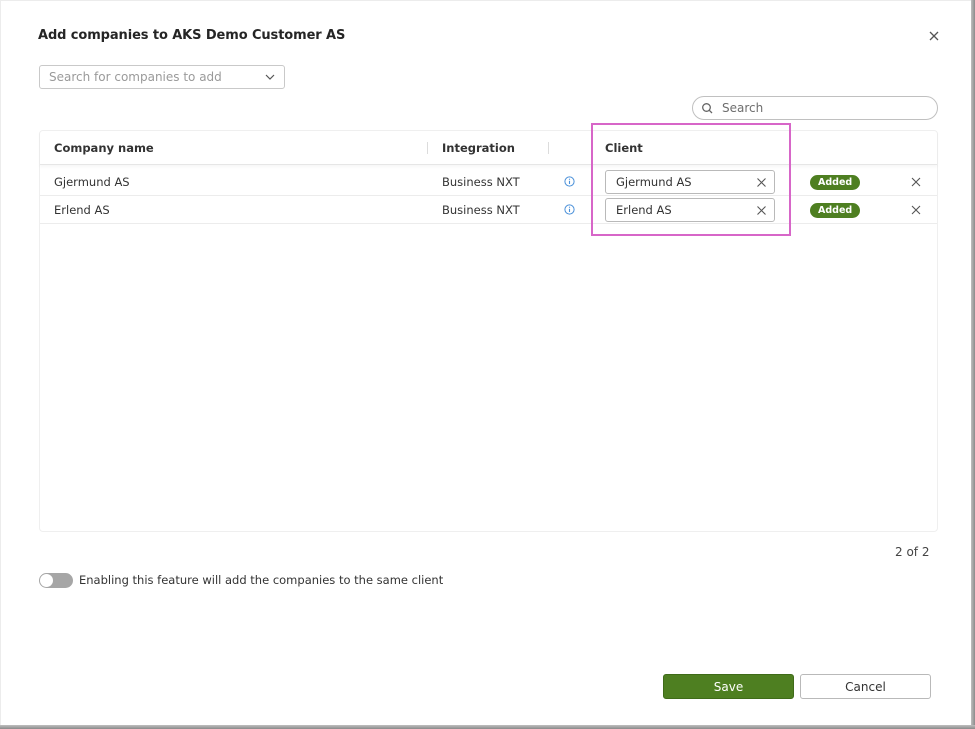  Describe the element at coordinates (973, 364) in the screenshot. I see `window-shadow-right` at that location.